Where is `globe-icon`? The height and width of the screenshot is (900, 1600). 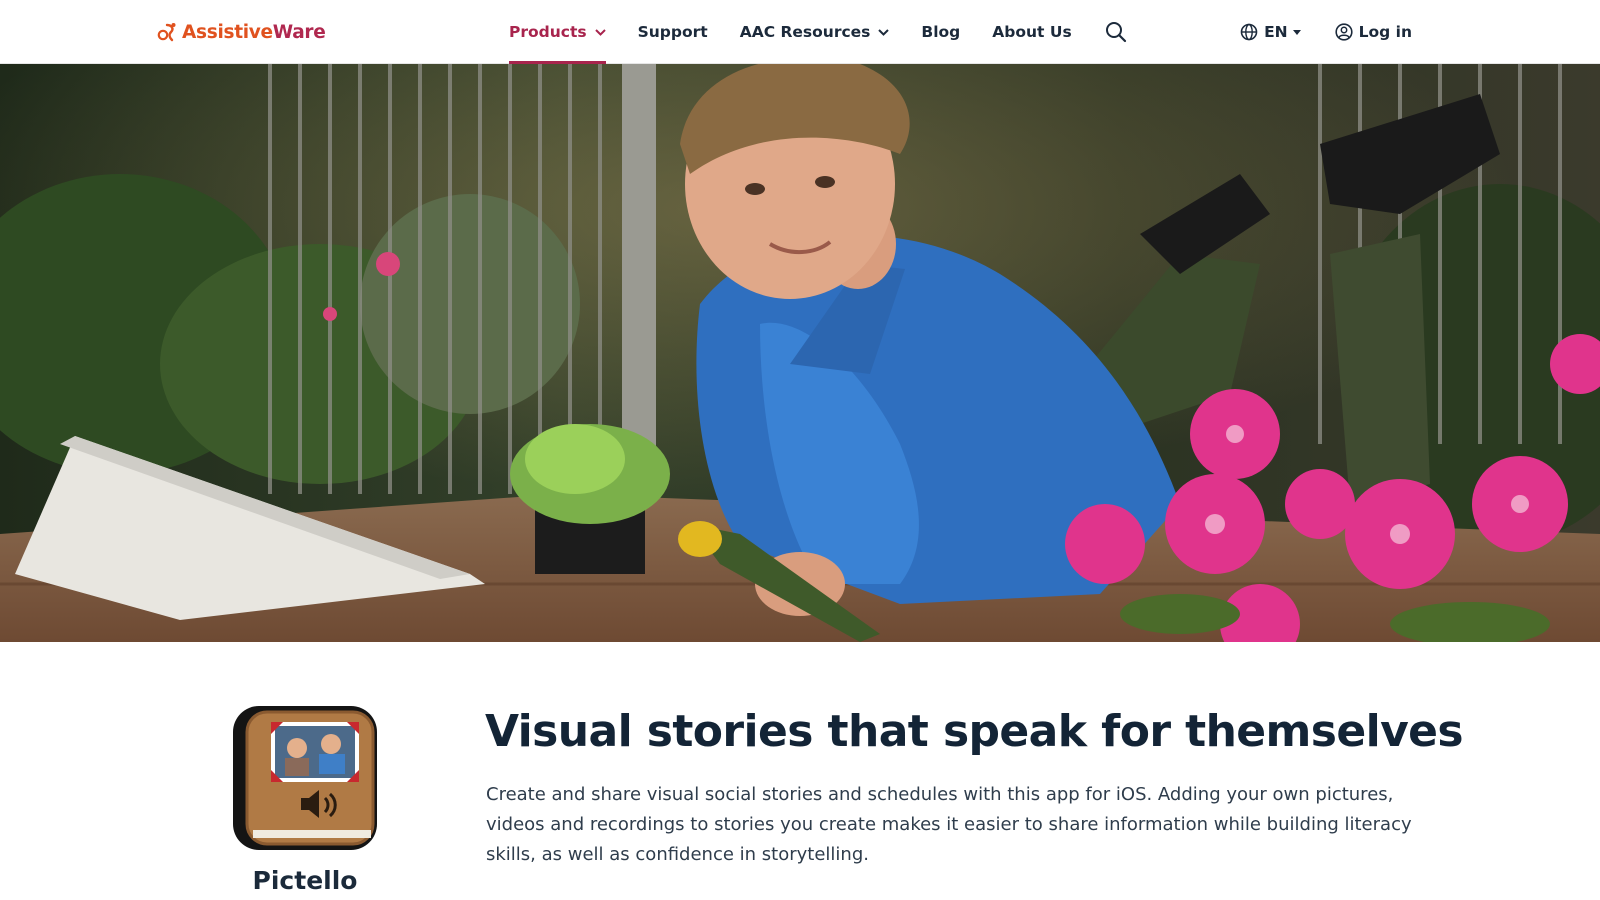
globe-icon is located at coordinates (1249, 32).